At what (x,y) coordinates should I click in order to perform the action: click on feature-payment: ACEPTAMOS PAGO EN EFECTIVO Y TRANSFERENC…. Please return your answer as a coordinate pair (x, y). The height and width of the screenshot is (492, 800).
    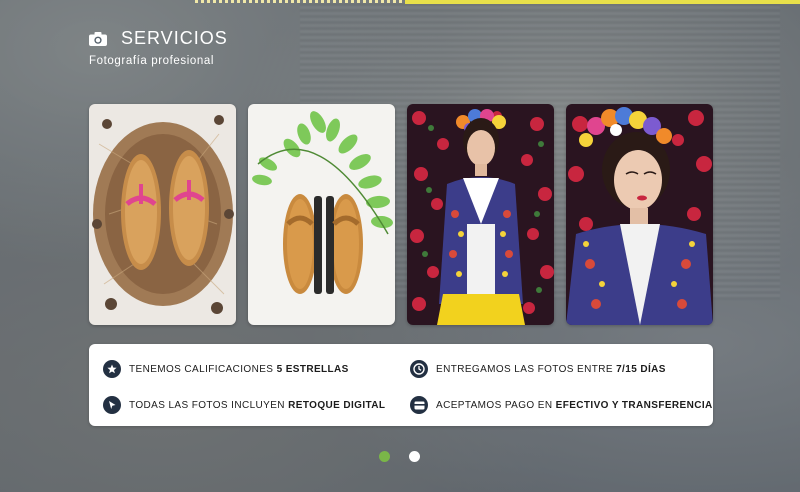
    Looking at the image, I should click on (561, 405).